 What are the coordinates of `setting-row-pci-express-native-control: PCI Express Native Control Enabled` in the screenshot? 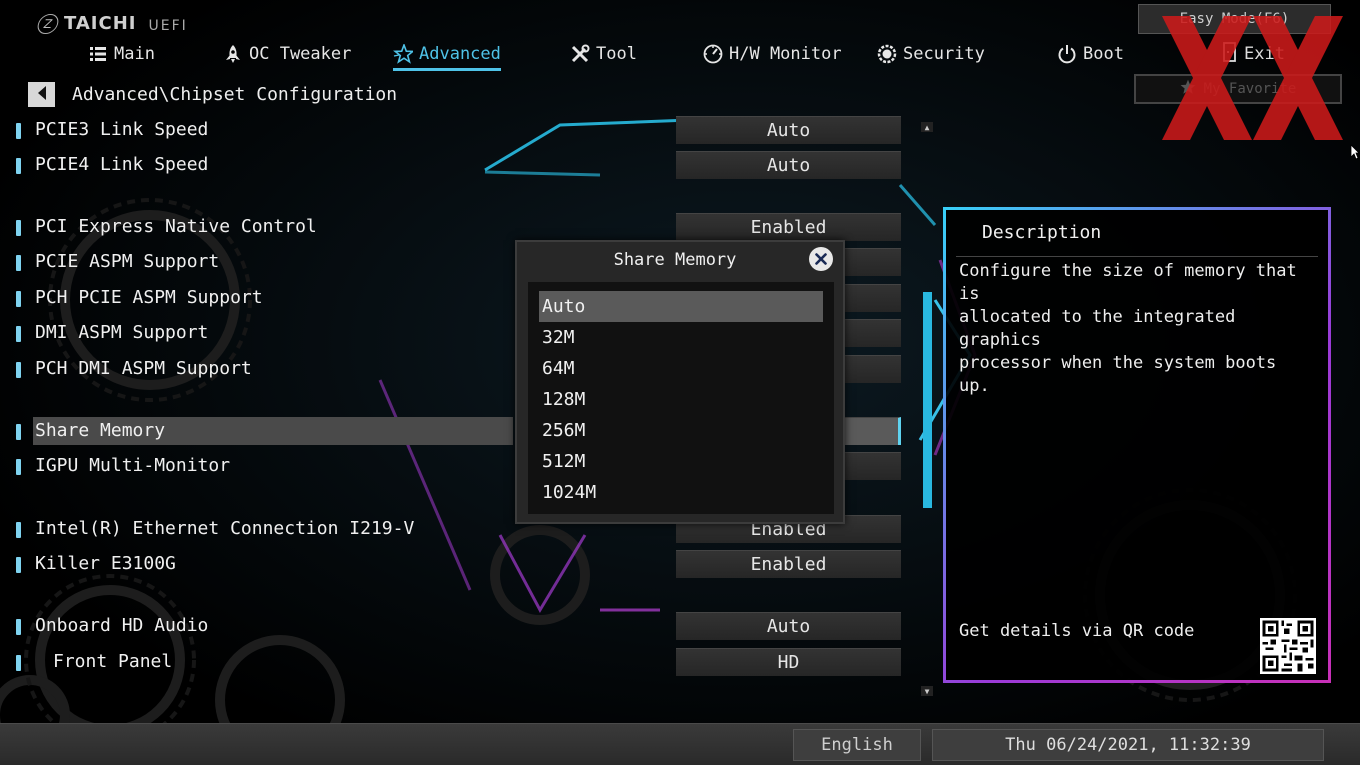 It's located at (452, 228).